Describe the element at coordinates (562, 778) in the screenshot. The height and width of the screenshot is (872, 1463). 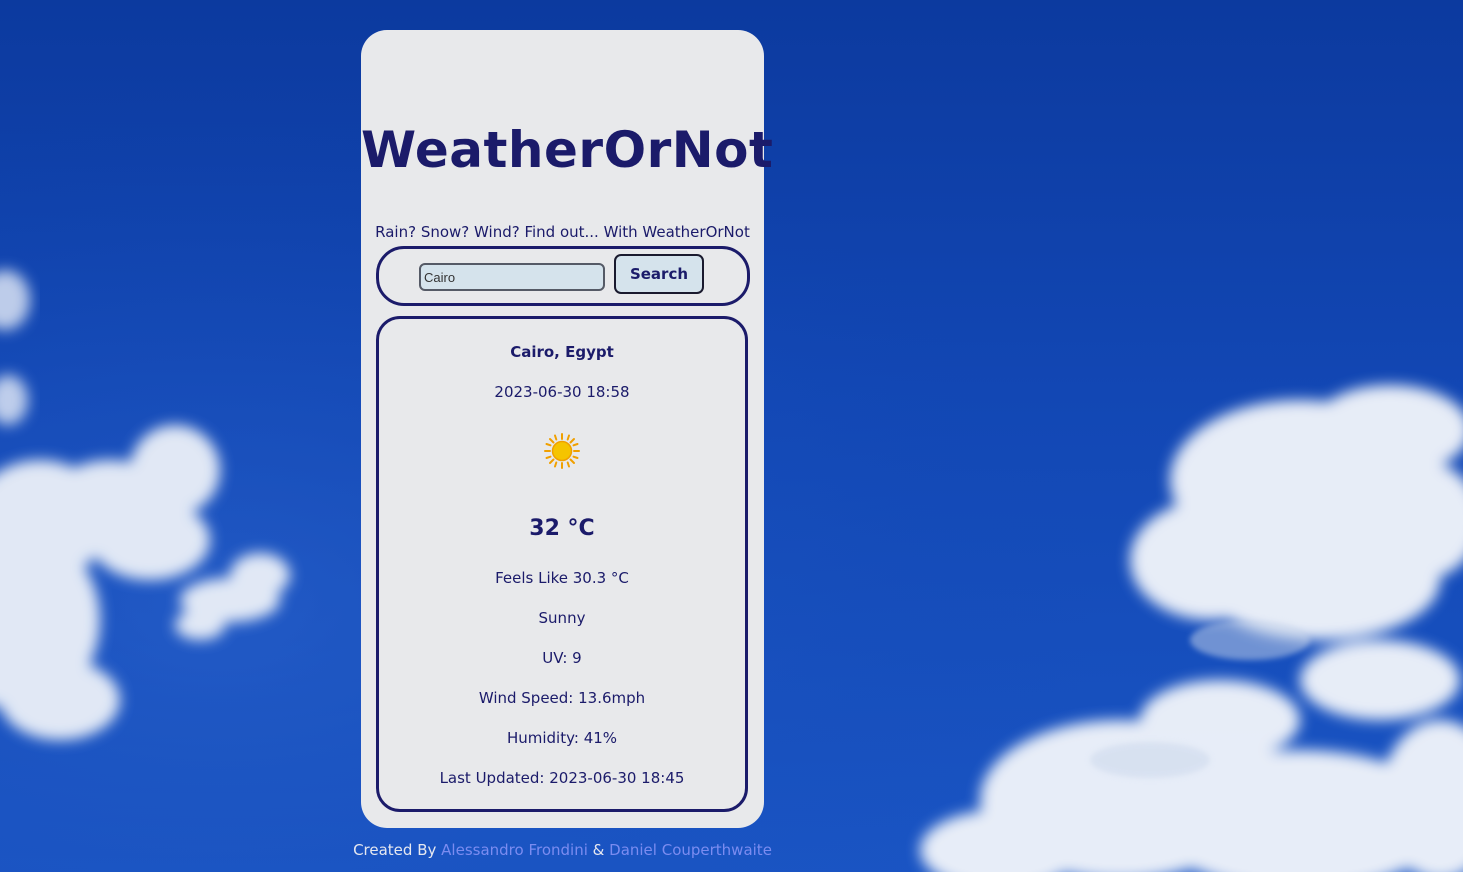
I see `last-updated: Last Updated: 2023-06-30 18:45` at that location.